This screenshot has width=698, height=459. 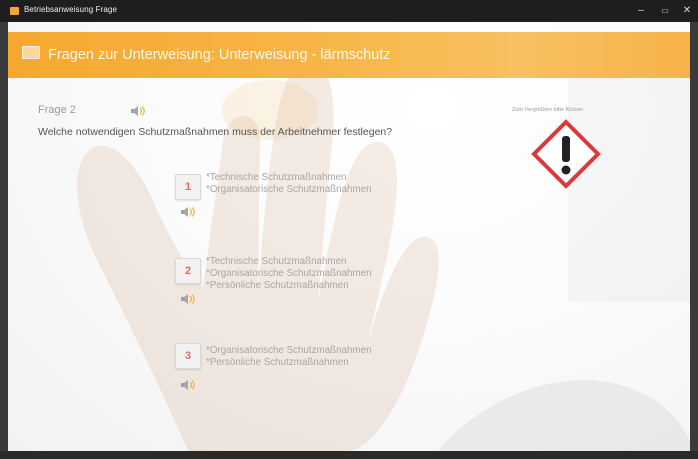 I want to click on answer-3-button: 3, so click(x=188, y=356).